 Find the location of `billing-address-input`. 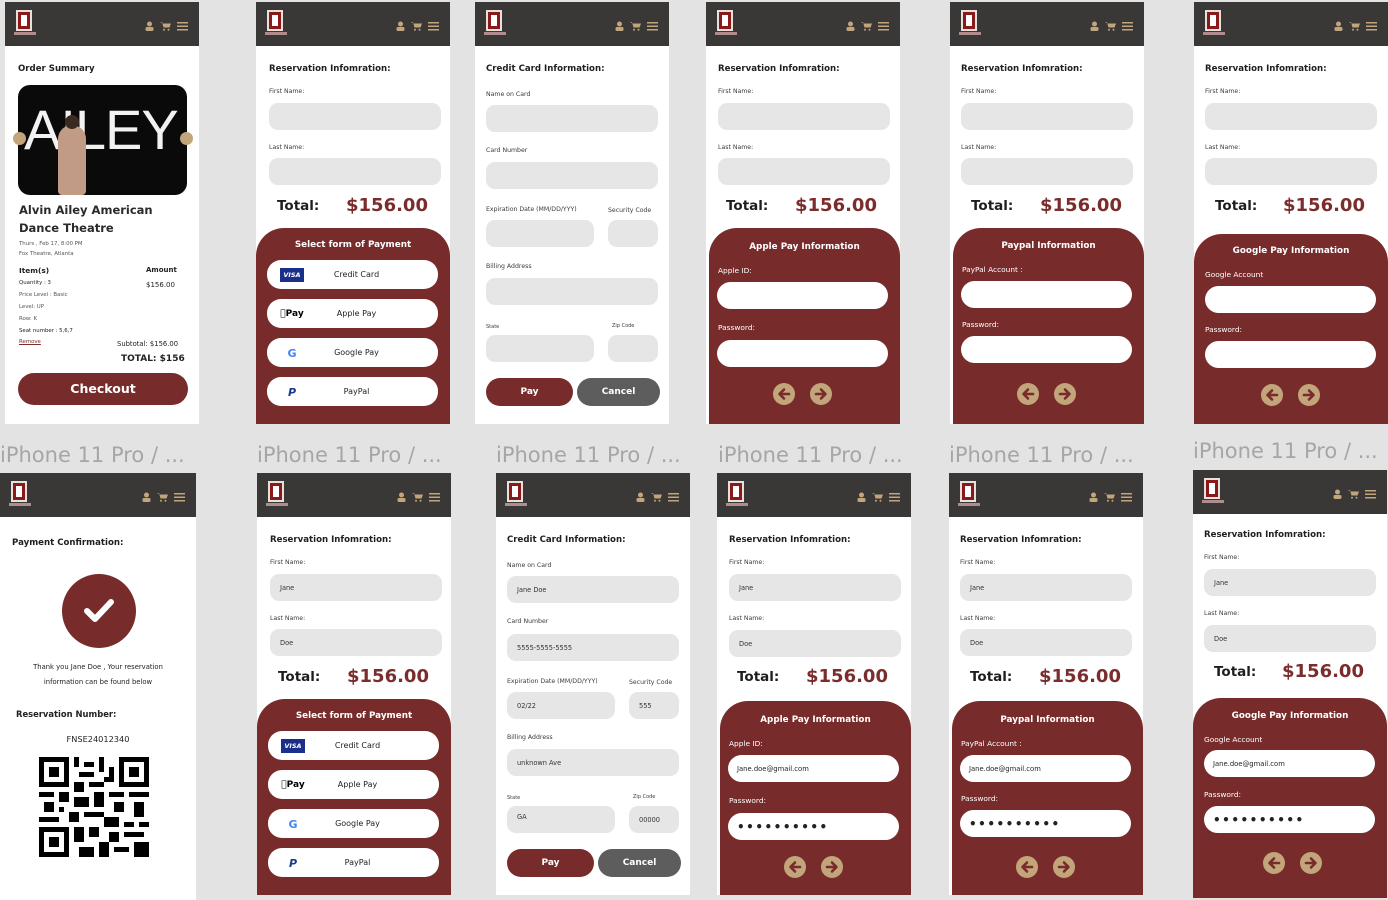

billing-address-input is located at coordinates (572, 291).